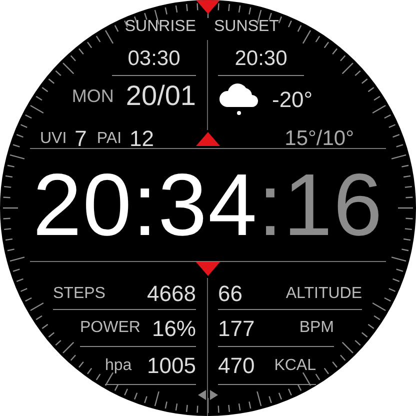 The height and width of the screenshot is (416, 416). I want to click on index-value: 7, so click(80, 139).